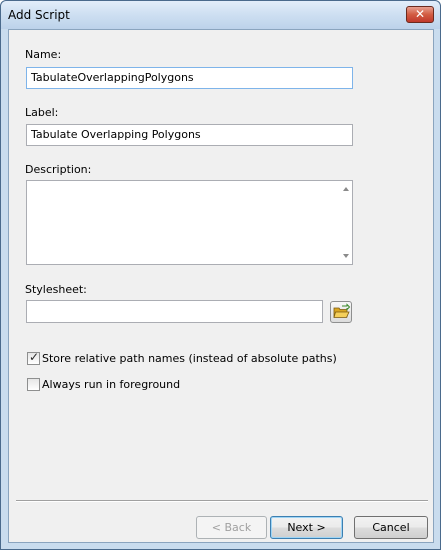 This screenshot has width=441, height=550. Describe the element at coordinates (220, 15) in the screenshot. I see `title-bar: Add Script ✕` at that location.